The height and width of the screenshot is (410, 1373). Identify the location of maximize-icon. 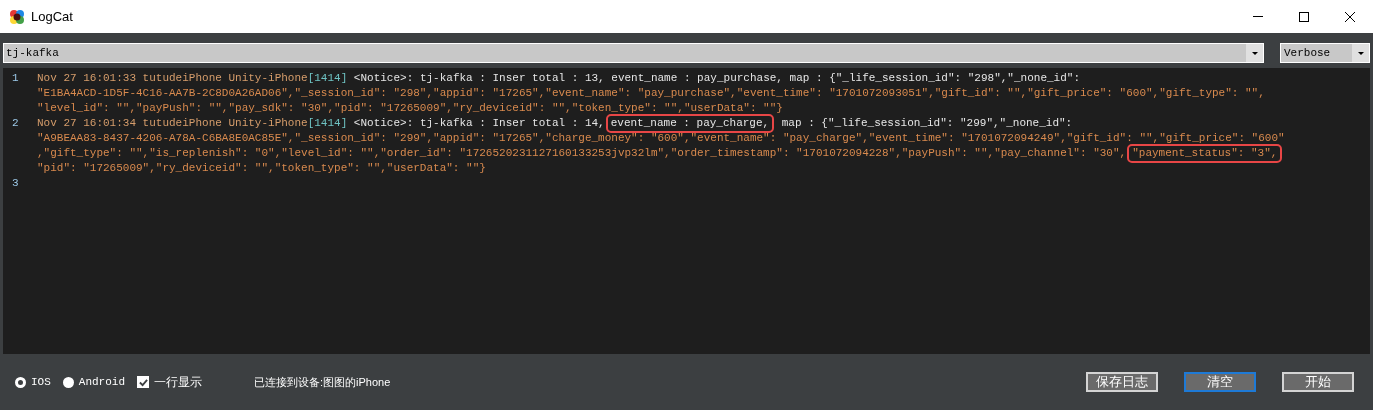
(1304, 16).